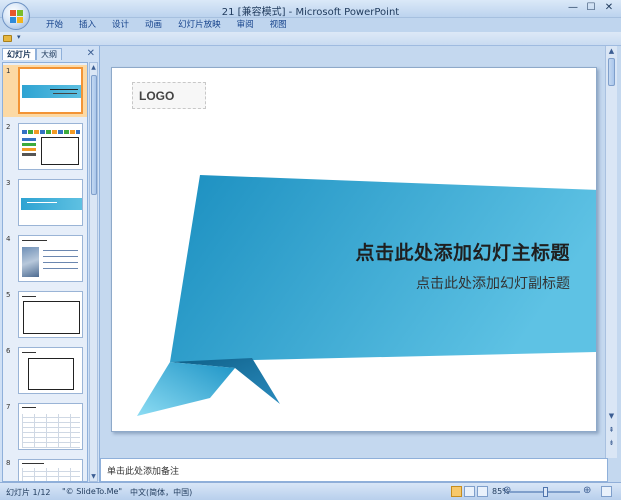 The image size is (621, 500). I want to click on tab-home: 开始, so click(54, 25).